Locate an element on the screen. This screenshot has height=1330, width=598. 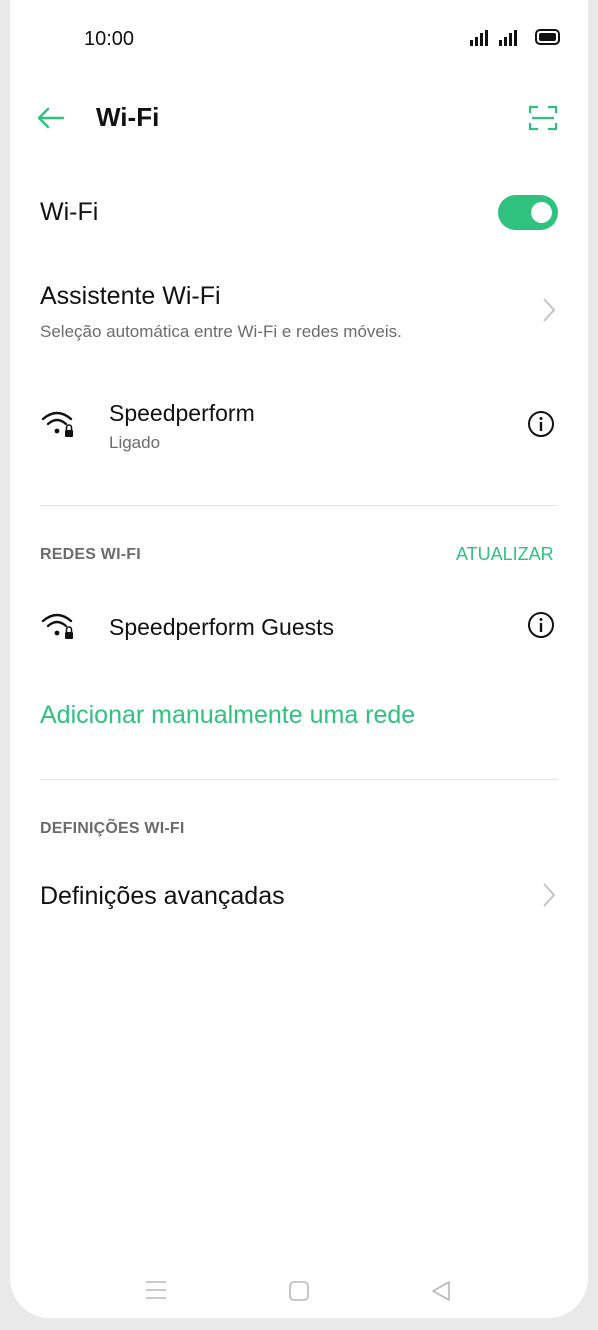
status-time: 10:00 is located at coordinates (109, 39).